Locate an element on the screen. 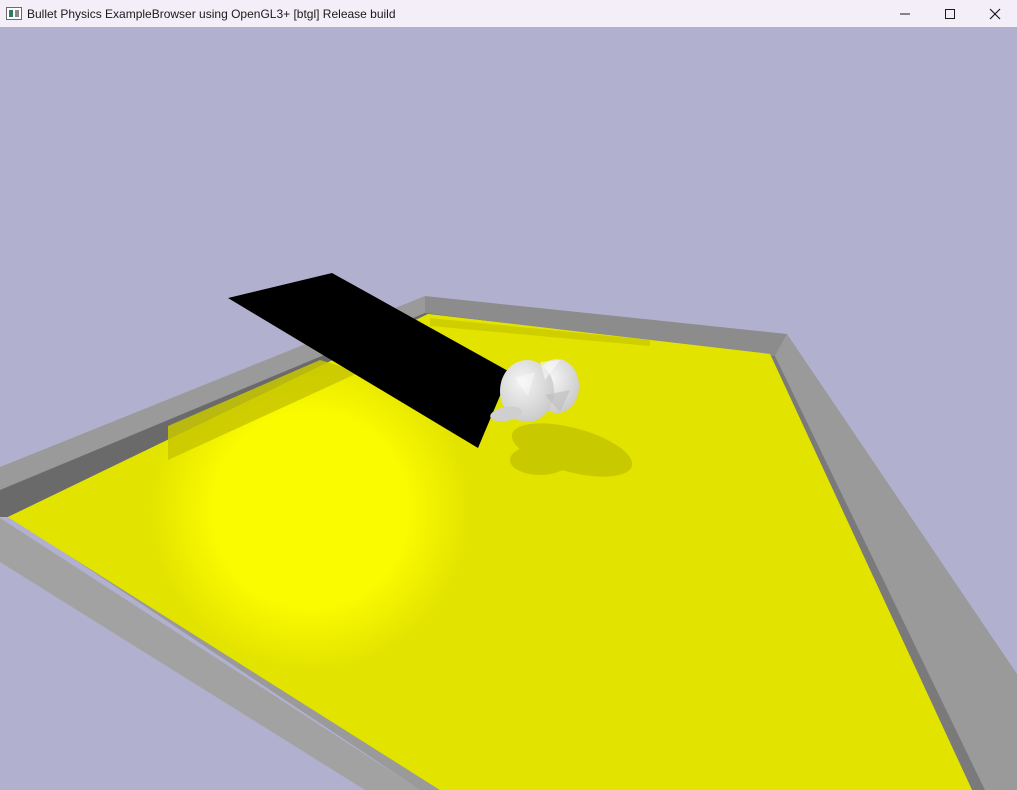  minimize-icon is located at coordinates (904, 13).